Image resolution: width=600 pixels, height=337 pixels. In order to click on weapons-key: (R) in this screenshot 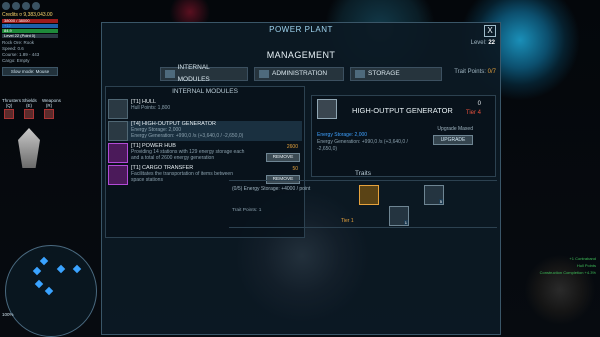, I will do `click(49, 105)`.